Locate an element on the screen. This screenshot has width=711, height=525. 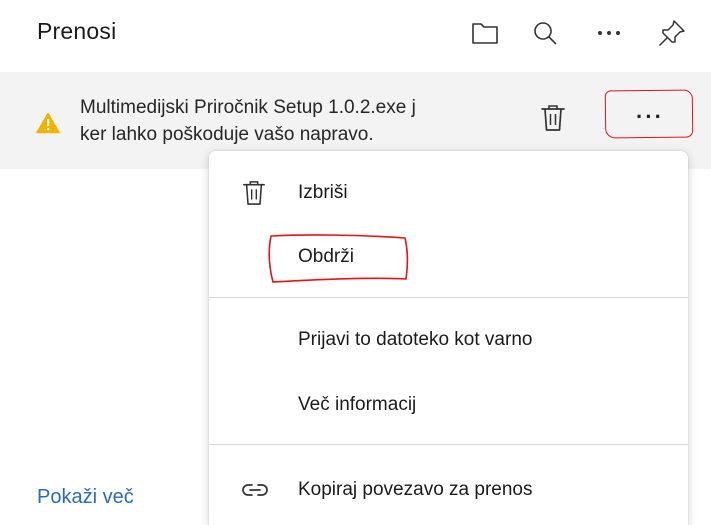
menu-item-more-info: Več informacij is located at coordinates (448, 405).